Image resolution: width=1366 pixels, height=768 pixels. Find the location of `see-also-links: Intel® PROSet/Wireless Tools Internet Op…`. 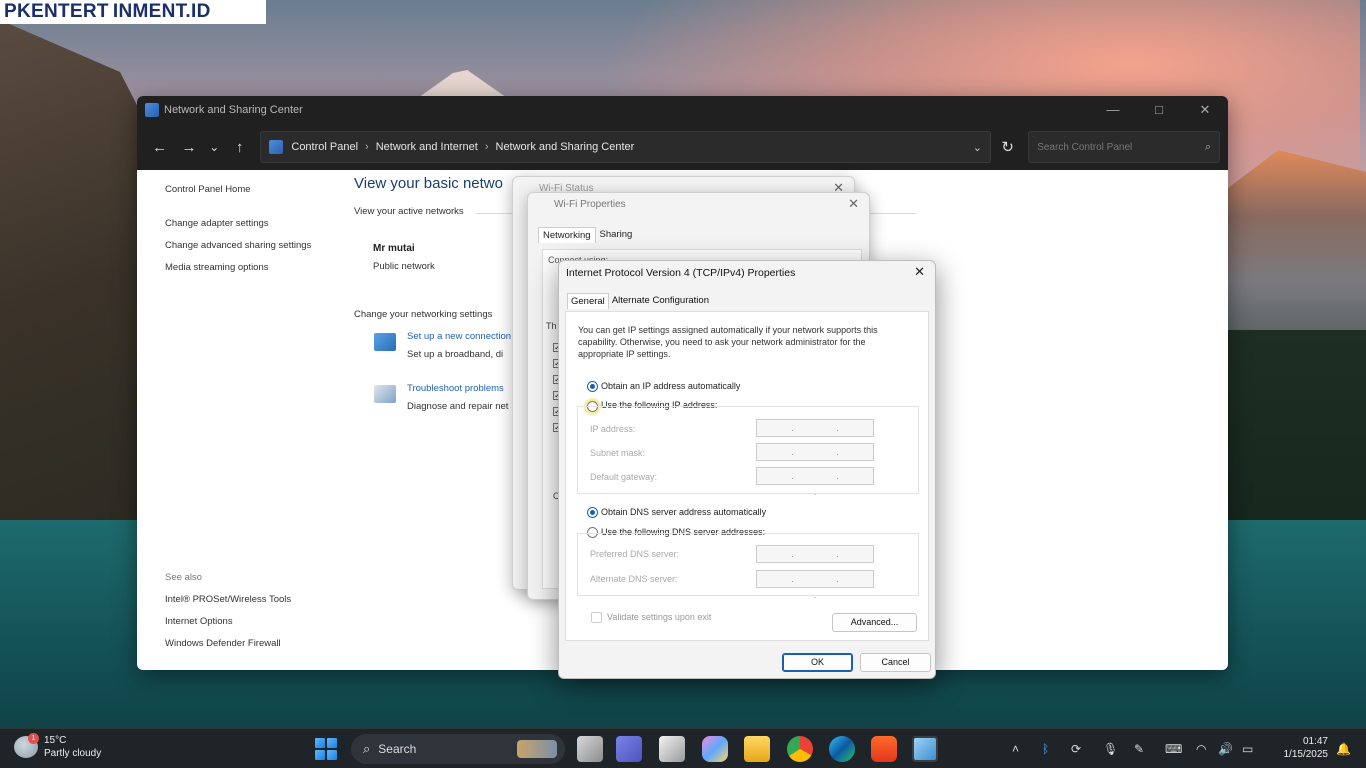

see-also-links: Intel® PROSet/Wireless Tools Internet Op… is located at coordinates (228, 627).